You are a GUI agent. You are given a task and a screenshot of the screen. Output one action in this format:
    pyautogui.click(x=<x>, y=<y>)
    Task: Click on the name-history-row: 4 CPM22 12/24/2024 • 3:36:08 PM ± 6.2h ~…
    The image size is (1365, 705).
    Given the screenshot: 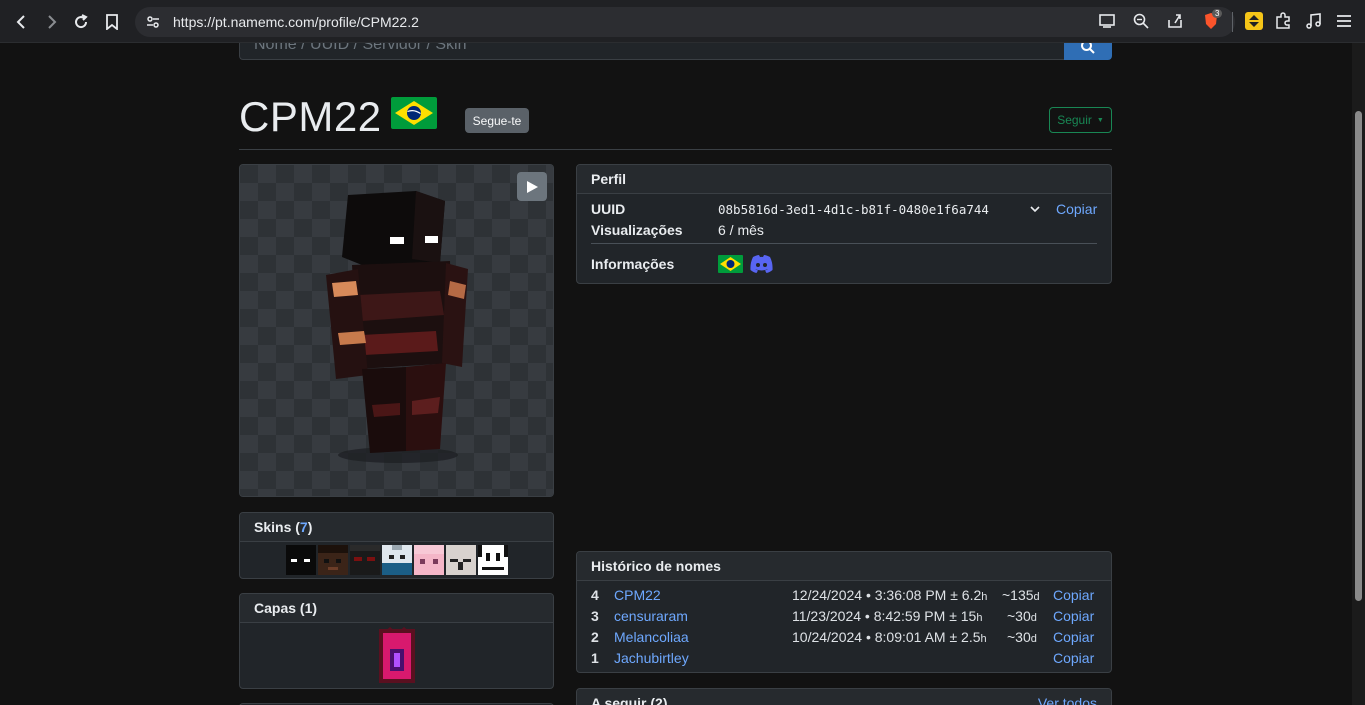 What is the action you would take?
    pyautogui.click(x=844, y=597)
    